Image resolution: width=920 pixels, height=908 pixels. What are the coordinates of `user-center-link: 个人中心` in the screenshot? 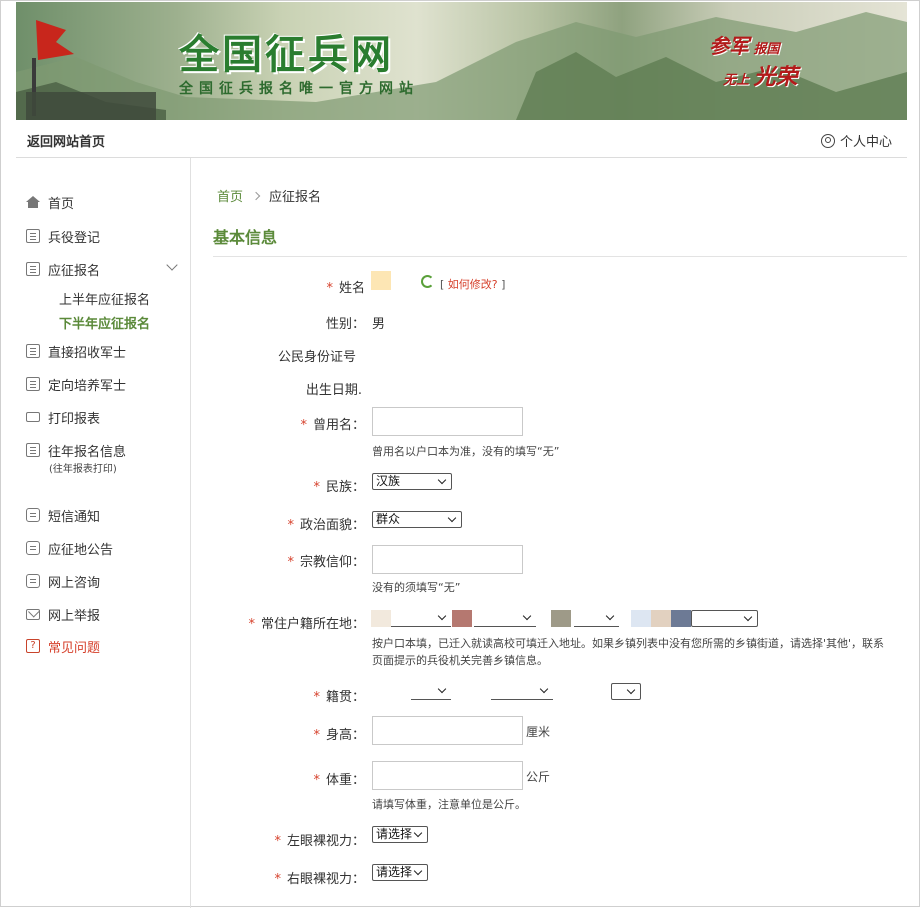 It's located at (856, 140).